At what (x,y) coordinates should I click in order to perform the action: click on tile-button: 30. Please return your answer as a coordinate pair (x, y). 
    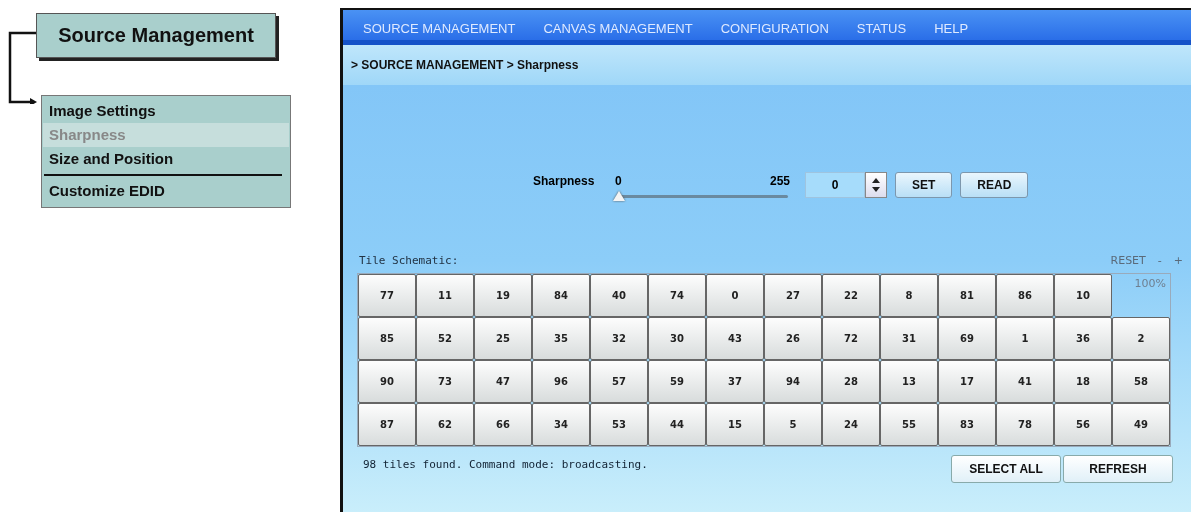
    Looking at the image, I should click on (677, 338).